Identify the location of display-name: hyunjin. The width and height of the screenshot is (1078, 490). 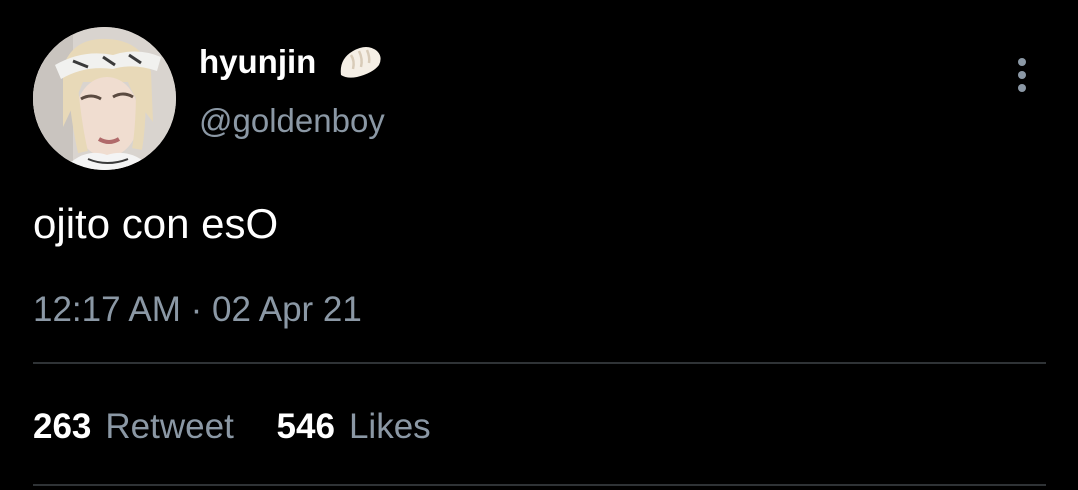
(257, 62).